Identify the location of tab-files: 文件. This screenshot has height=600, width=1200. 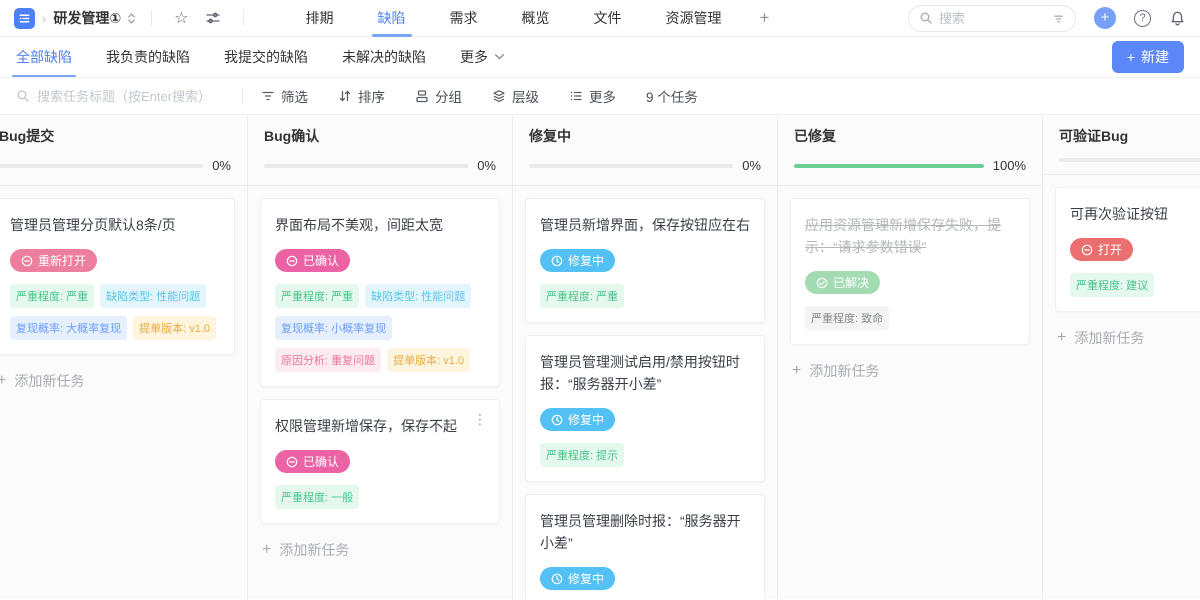
(608, 18).